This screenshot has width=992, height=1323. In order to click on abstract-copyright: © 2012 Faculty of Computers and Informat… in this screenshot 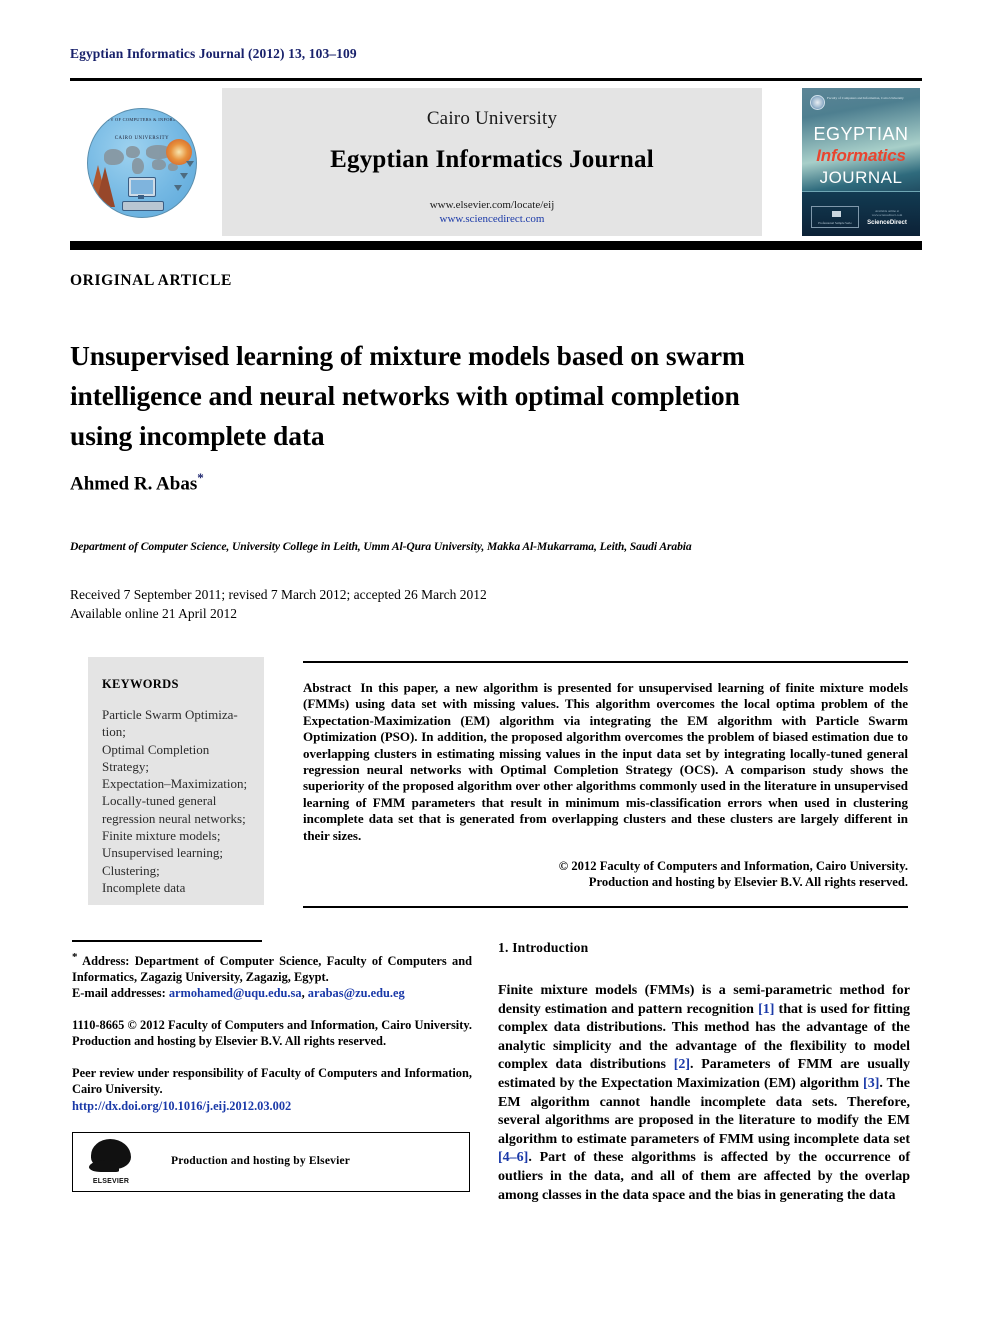, I will do `click(605, 874)`.